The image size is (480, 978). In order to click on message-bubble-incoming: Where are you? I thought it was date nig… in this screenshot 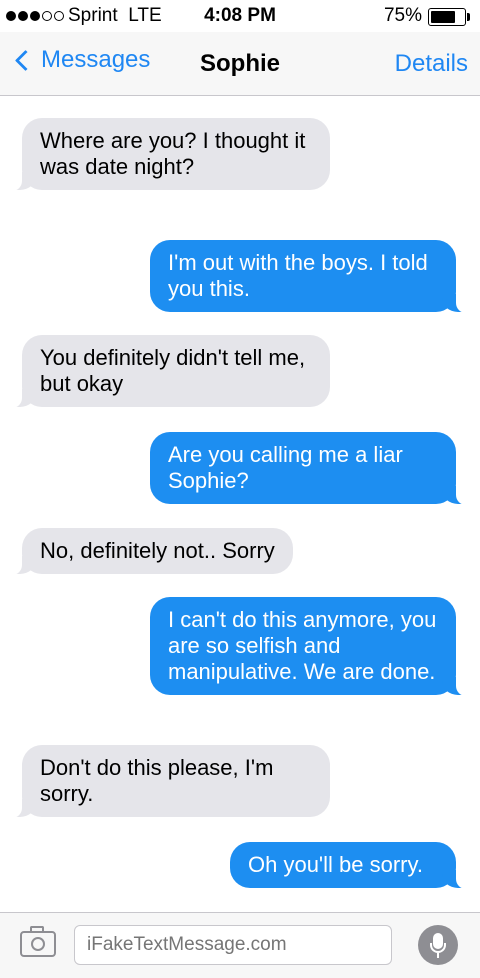, I will do `click(169, 154)`.